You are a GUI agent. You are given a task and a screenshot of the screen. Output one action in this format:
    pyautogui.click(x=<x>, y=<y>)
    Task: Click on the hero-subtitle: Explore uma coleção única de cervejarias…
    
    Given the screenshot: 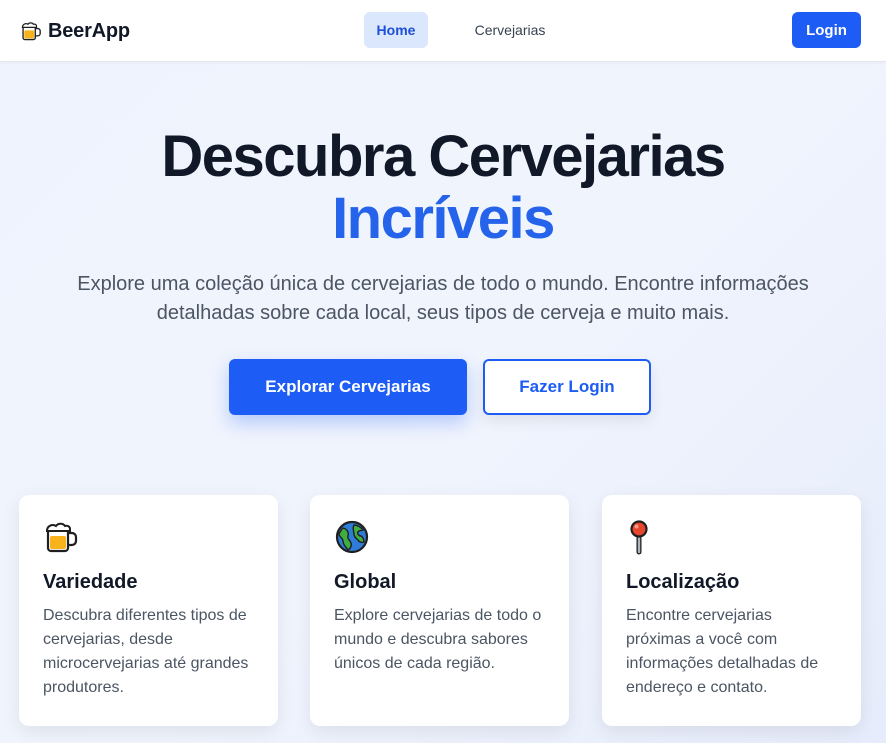 What is the action you would take?
    pyautogui.click(x=443, y=298)
    